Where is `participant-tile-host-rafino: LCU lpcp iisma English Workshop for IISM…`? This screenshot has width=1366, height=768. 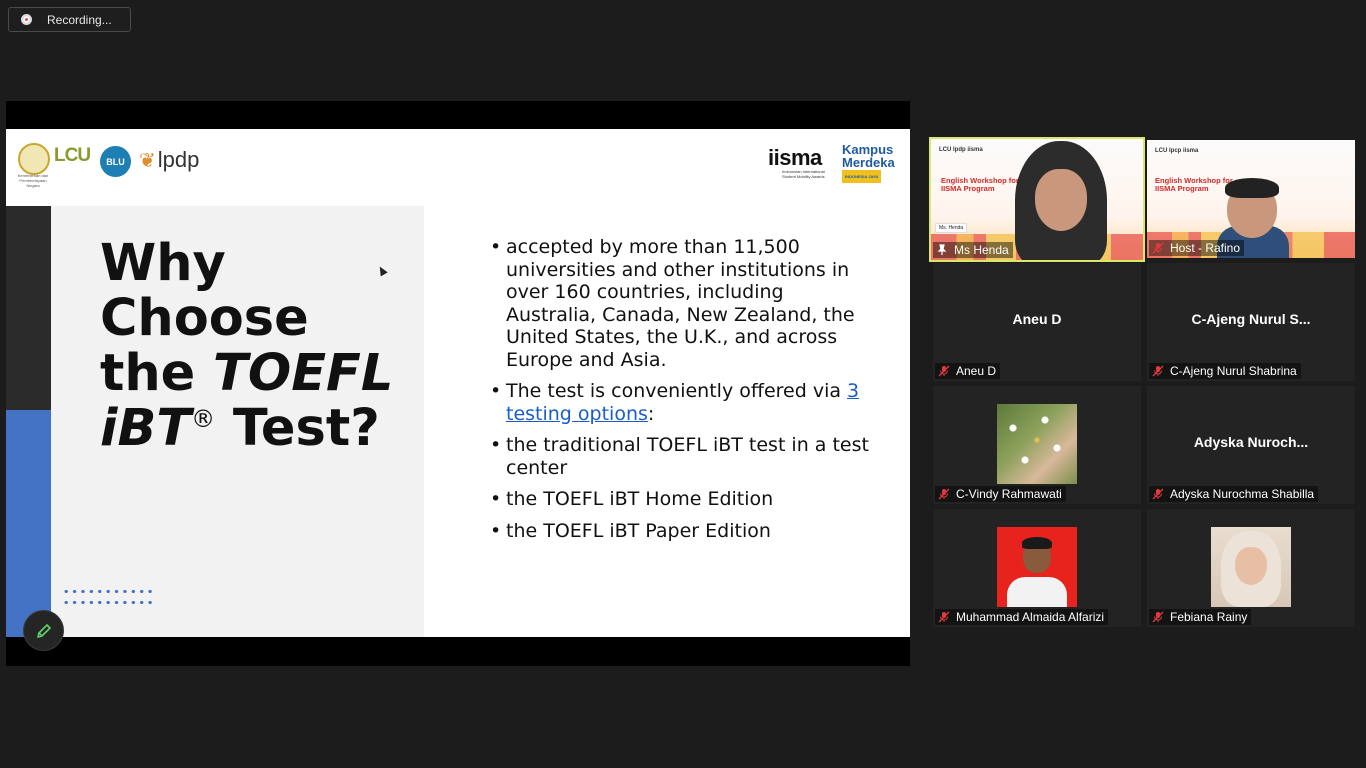
participant-tile-host-rafino: LCU lpcp iisma English Workshop for IISM… is located at coordinates (1251, 199).